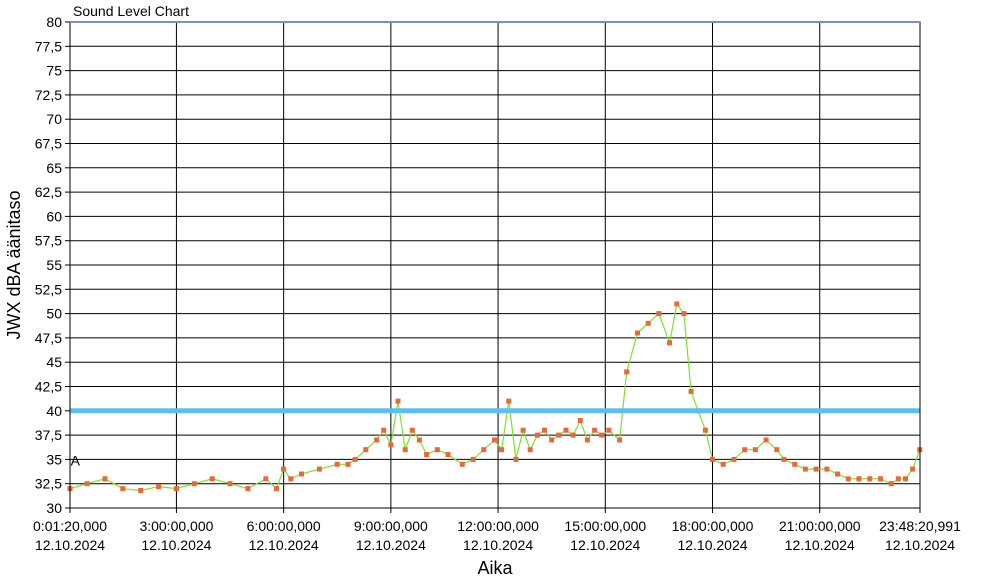 The height and width of the screenshot is (588, 990). Describe the element at coordinates (713, 526) in the screenshot. I see `x-tick-time: 18:00:00,000` at that location.